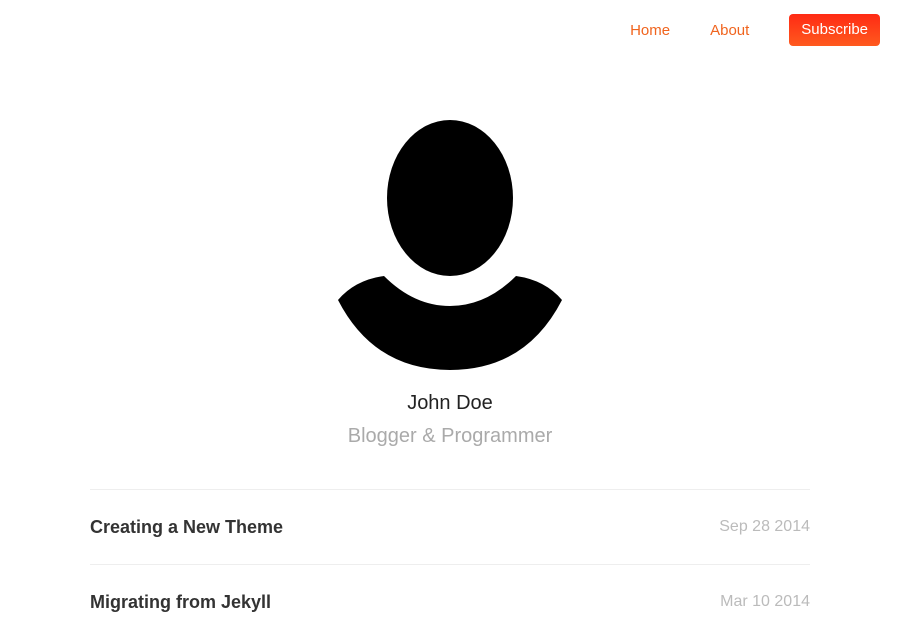  I want to click on profile-name: John Doe, so click(450, 403).